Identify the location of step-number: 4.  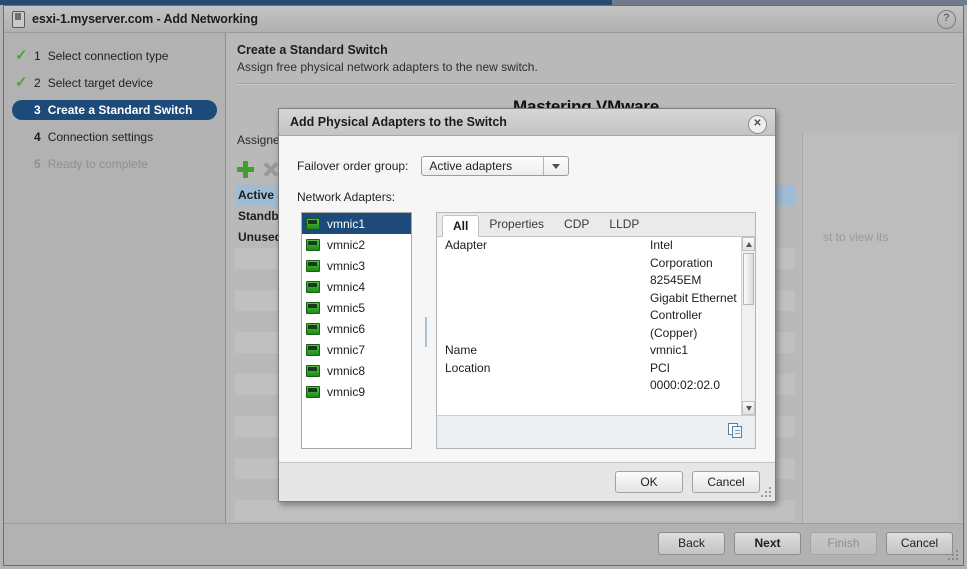
(37, 137).